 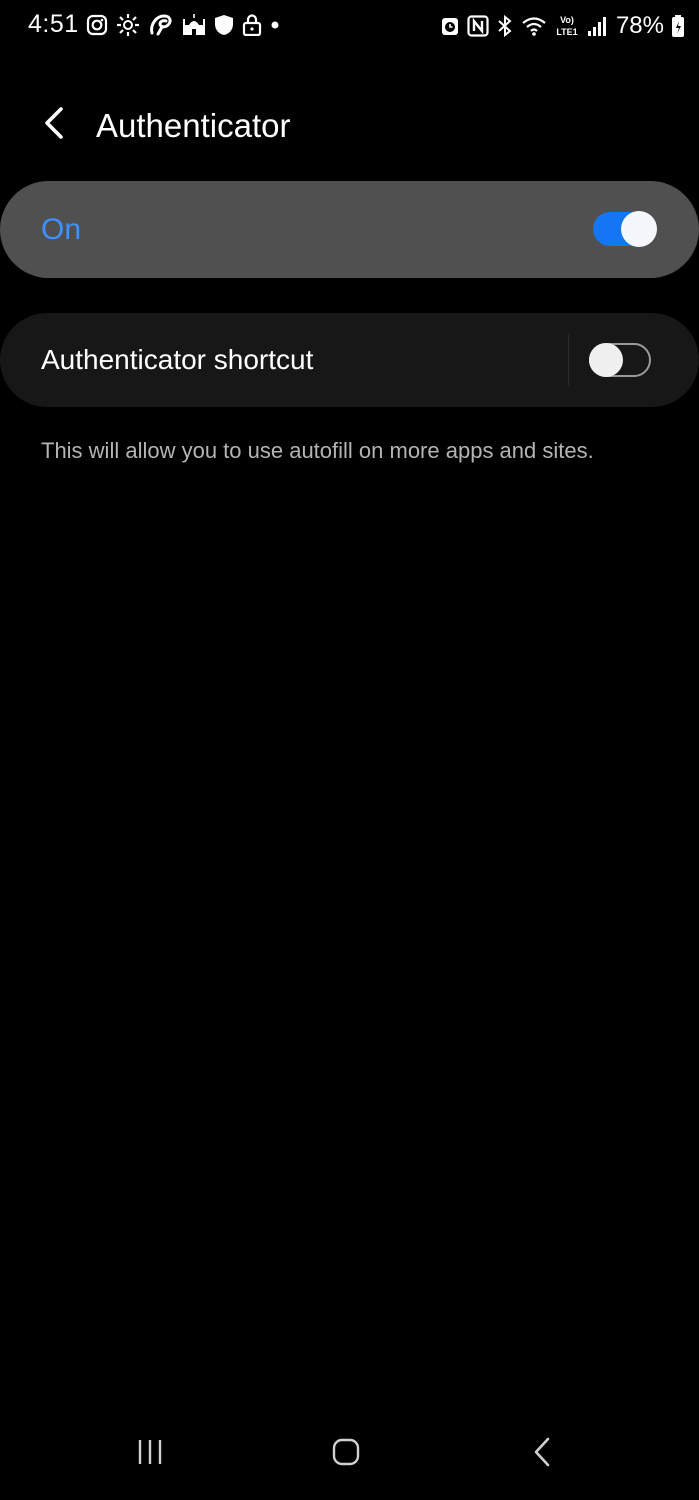 I want to click on navigation-bar, so click(x=349, y=1452).